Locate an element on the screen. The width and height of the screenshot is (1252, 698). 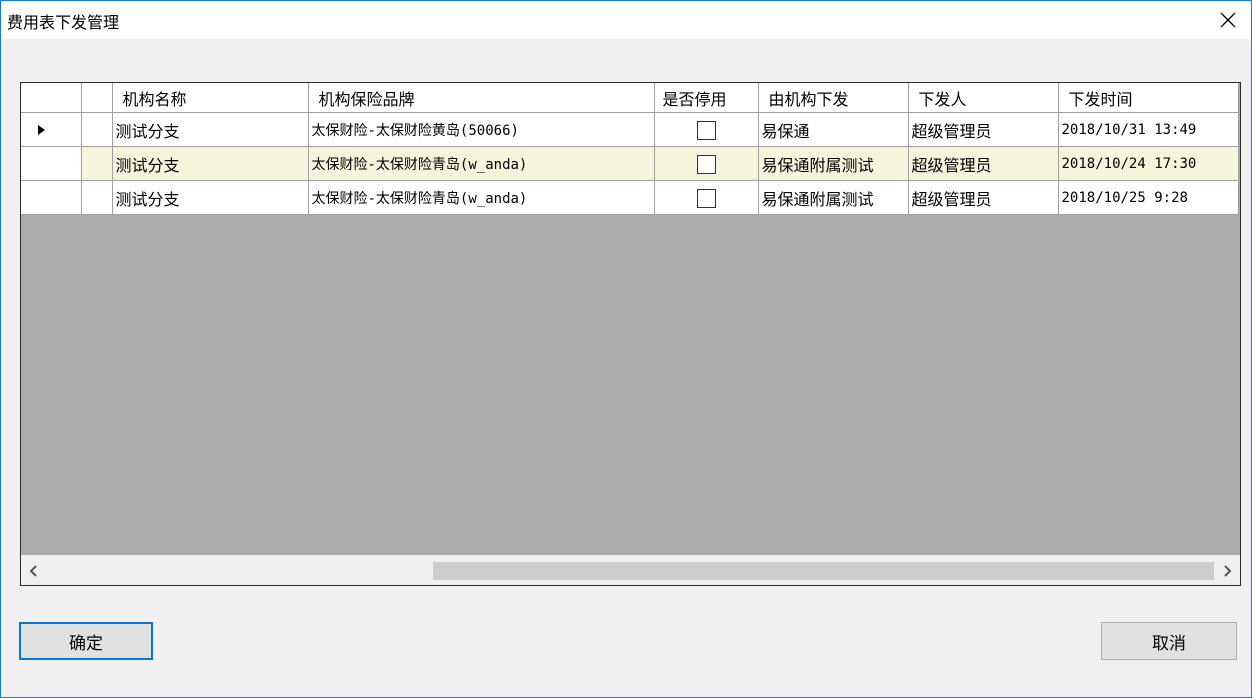
column-header-disabled: 是否停用 is located at coordinates (706, 98).